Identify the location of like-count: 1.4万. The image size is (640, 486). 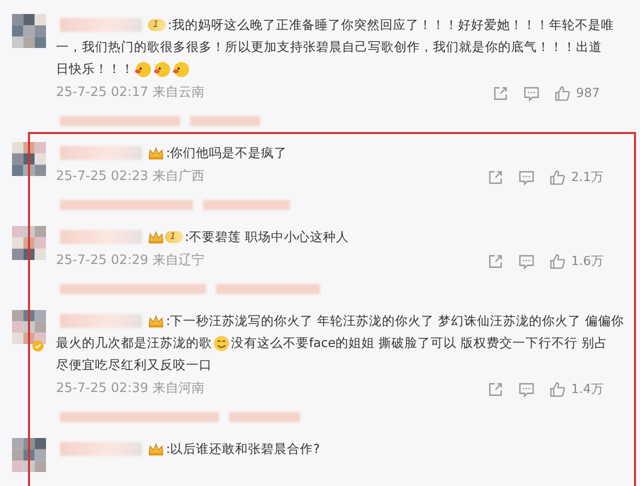
(587, 389).